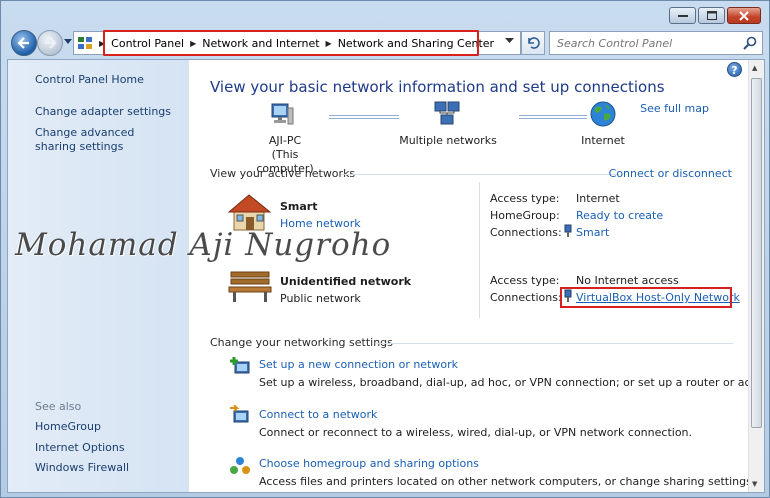 The height and width of the screenshot is (498, 770). What do you see at coordinates (756, 253) in the screenshot?
I see `scrollbar-thumb` at bounding box center [756, 253].